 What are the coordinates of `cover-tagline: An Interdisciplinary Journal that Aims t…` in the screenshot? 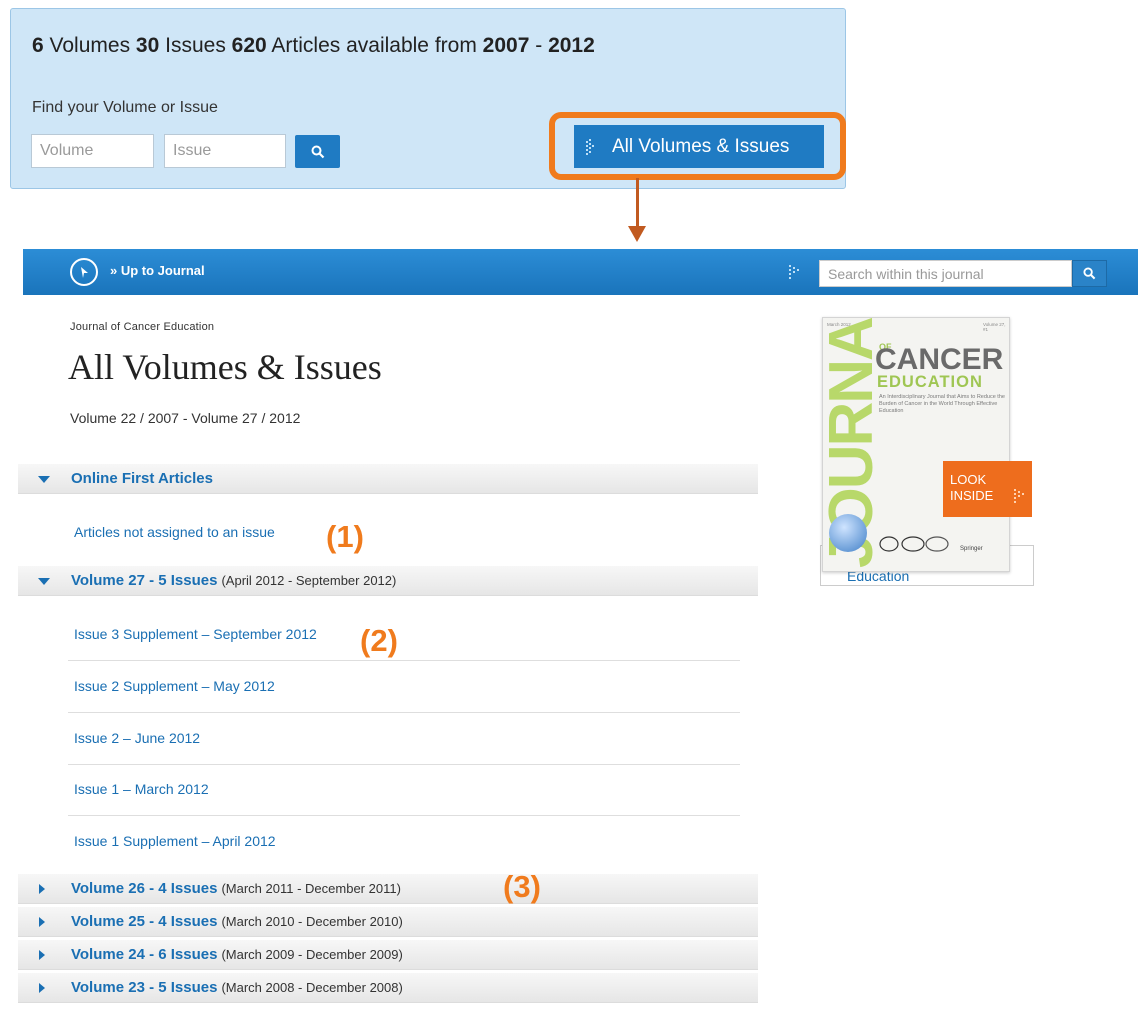 It's located at (942, 404).